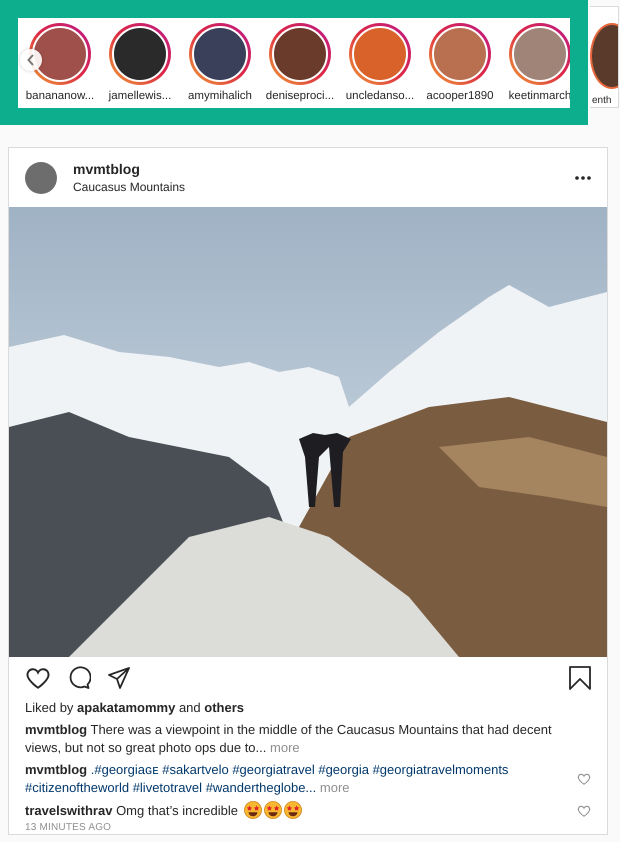 This screenshot has height=842, width=620. I want to click on hashtag-link: .#georgiaɢᴇ, so click(124, 769).